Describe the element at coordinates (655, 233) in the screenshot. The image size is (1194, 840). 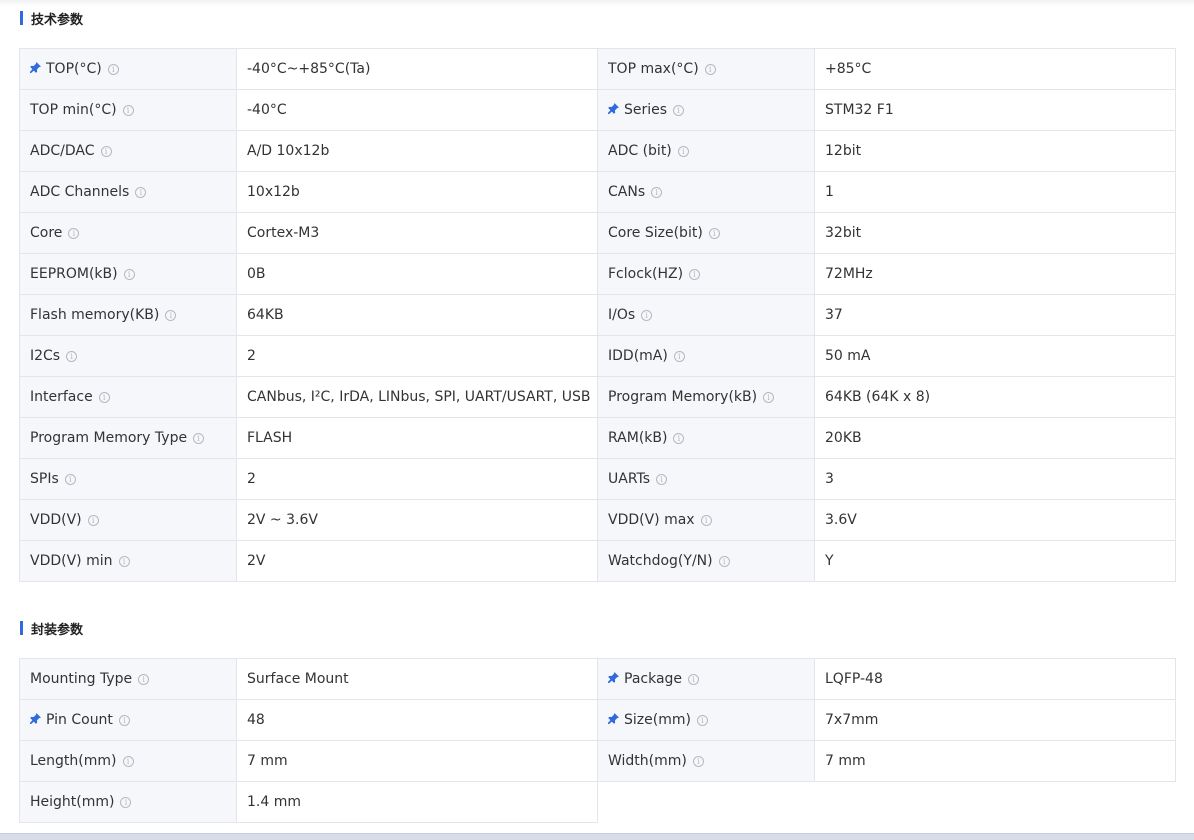
I see `param-label: Core Size(bit)` at that location.